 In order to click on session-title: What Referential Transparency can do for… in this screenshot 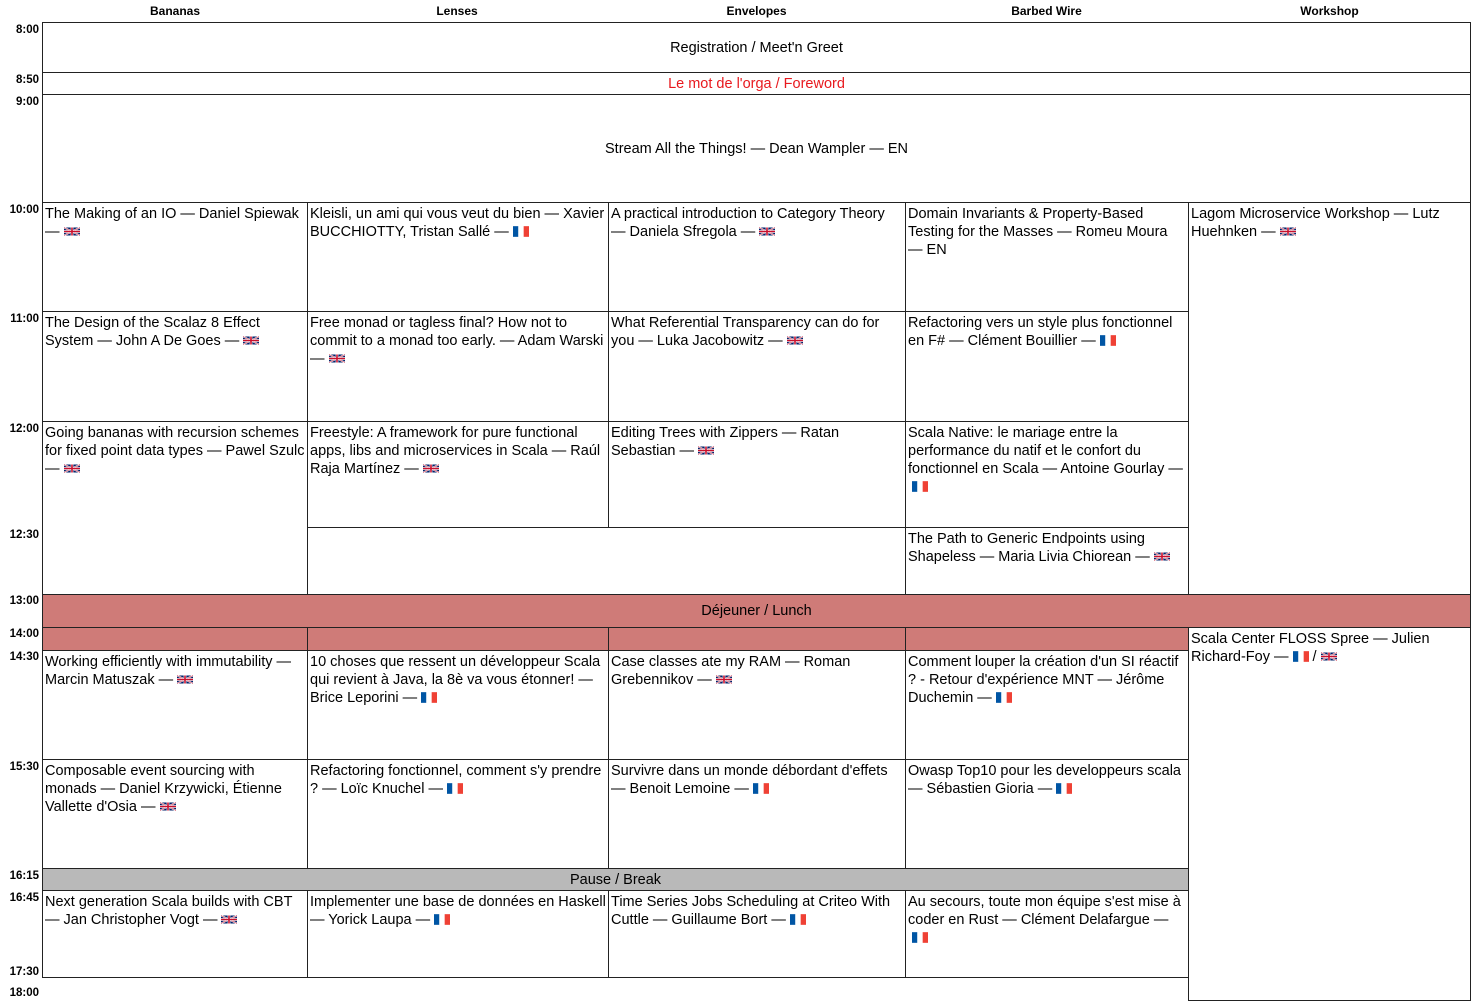, I will do `click(745, 332)`.